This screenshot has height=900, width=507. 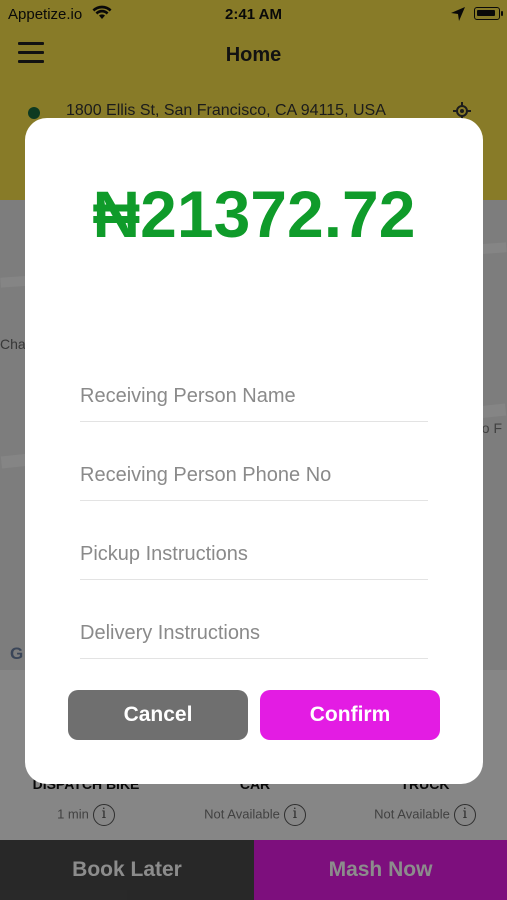 What do you see at coordinates (254, 397) in the screenshot?
I see `receiver-name-field` at bounding box center [254, 397].